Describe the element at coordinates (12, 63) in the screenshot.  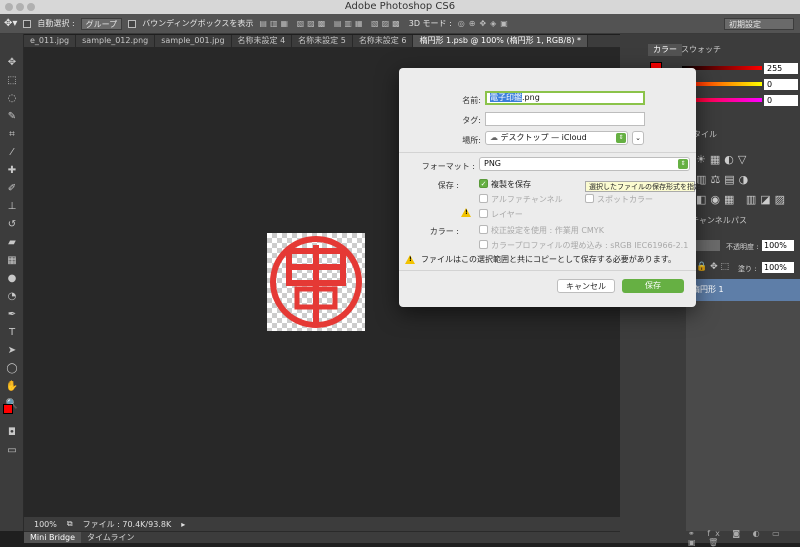
I see `move-tool-icon: ✥` at that location.